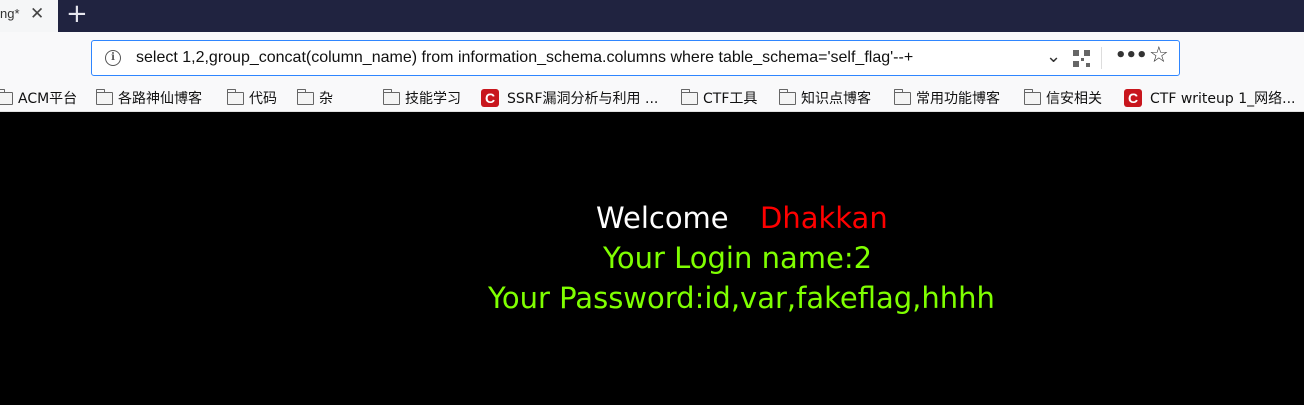  Describe the element at coordinates (1074, 99) in the screenshot. I see `bookmark-label: 信安相关` at that location.